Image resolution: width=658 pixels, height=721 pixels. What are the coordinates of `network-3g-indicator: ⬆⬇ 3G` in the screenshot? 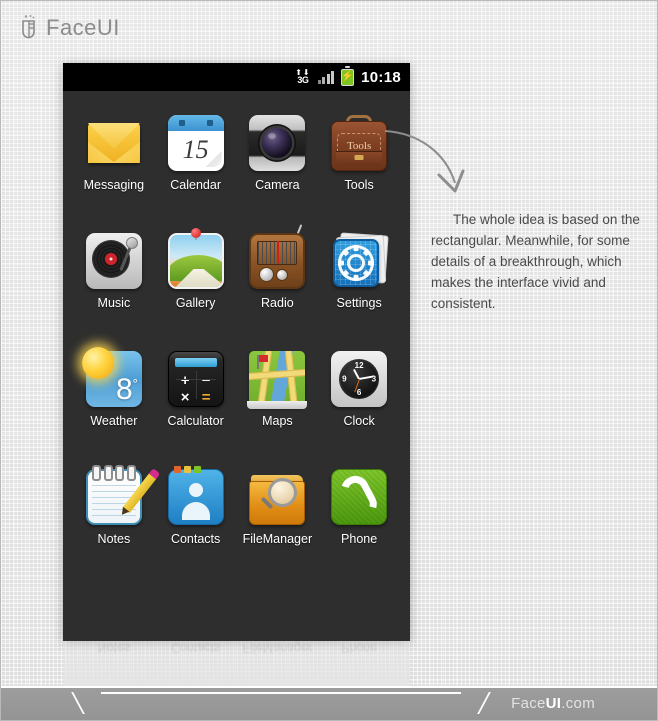 It's located at (302, 77).